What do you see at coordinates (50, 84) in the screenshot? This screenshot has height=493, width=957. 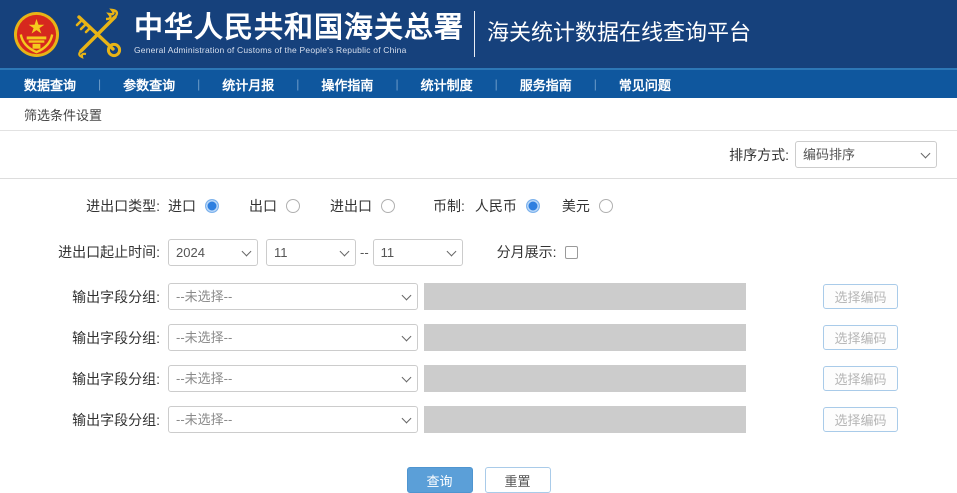 I see `nav-item-data-query: 数据查询` at bounding box center [50, 84].